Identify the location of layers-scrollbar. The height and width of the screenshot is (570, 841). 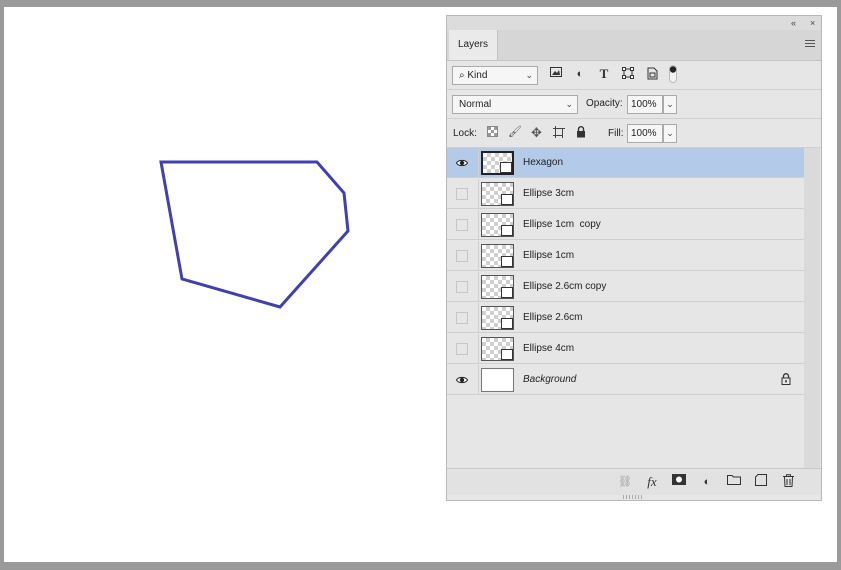
(812, 308).